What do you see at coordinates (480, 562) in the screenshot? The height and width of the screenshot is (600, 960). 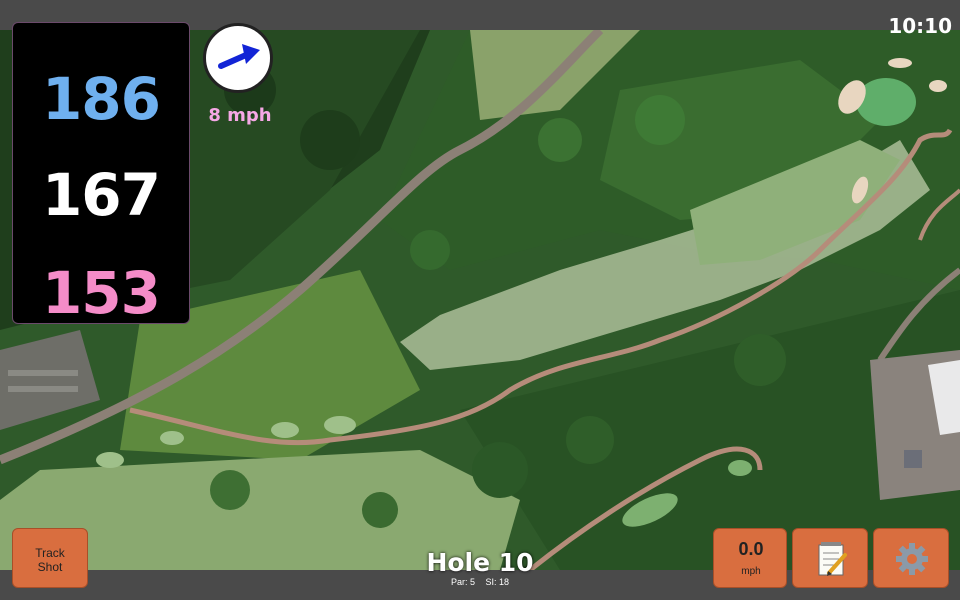 I see `hole-title: Hole 10` at bounding box center [480, 562].